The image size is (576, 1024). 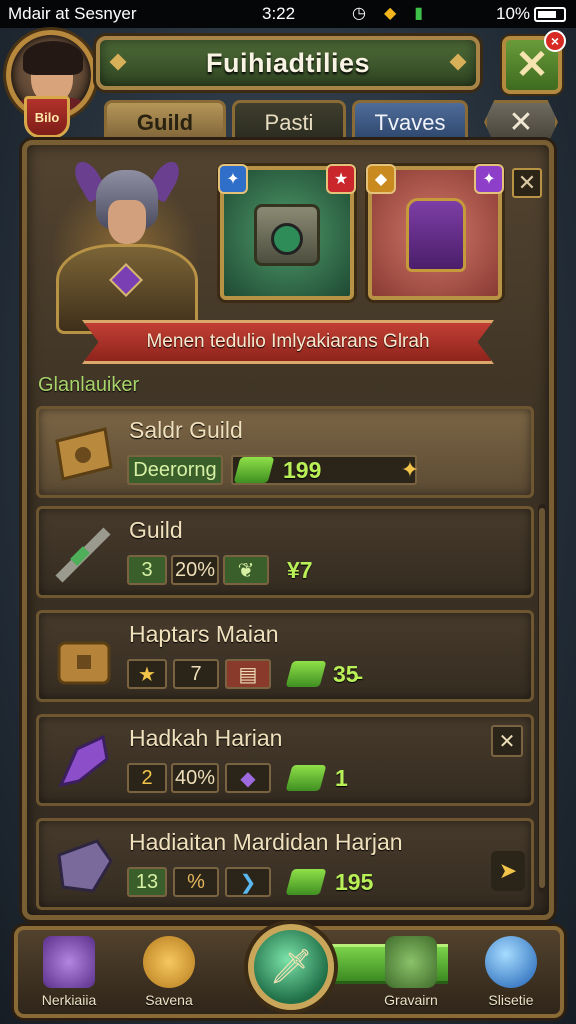 What do you see at coordinates (300, 570) in the screenshot?
I see `list-item-value: ¥7` at bounding box center [300, 570].